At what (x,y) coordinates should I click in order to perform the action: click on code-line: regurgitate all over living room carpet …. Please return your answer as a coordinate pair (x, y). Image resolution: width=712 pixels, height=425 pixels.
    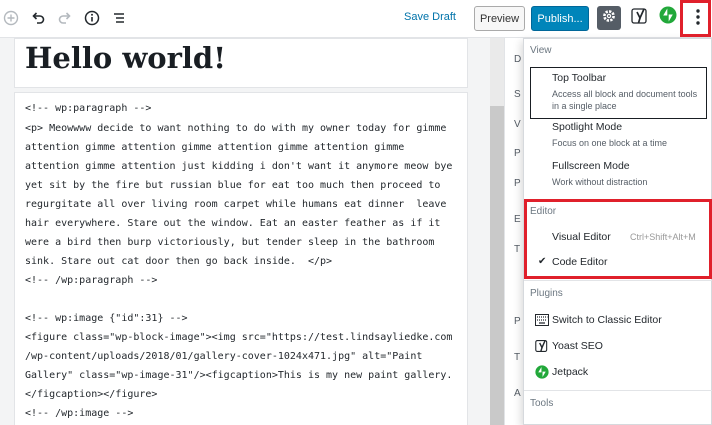
    Looking at the image, I should click on (236, 204).